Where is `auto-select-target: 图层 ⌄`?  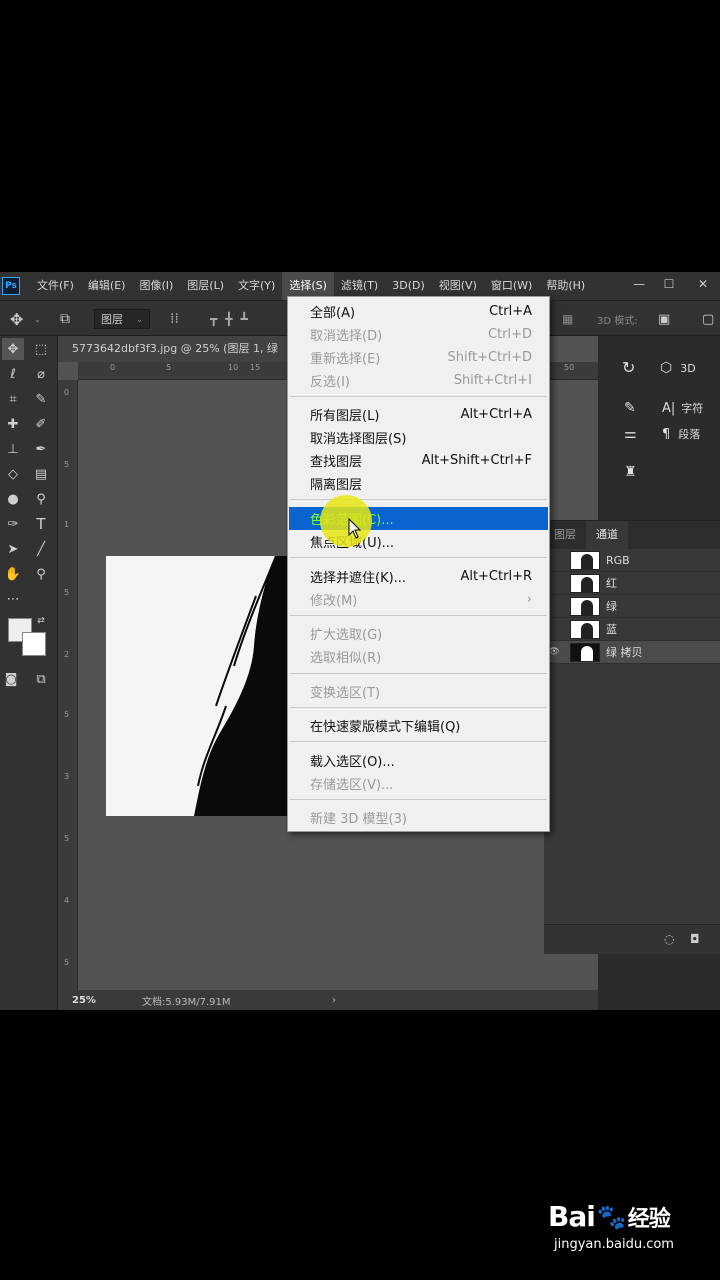 auto-select-target: 图层 ⌄ is located at coordinates (122, 319).